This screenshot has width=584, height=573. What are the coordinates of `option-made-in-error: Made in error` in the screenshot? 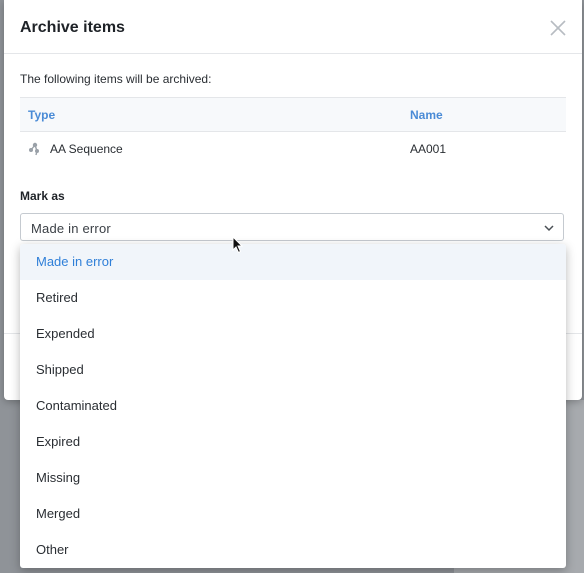 It's located at (293, 262).